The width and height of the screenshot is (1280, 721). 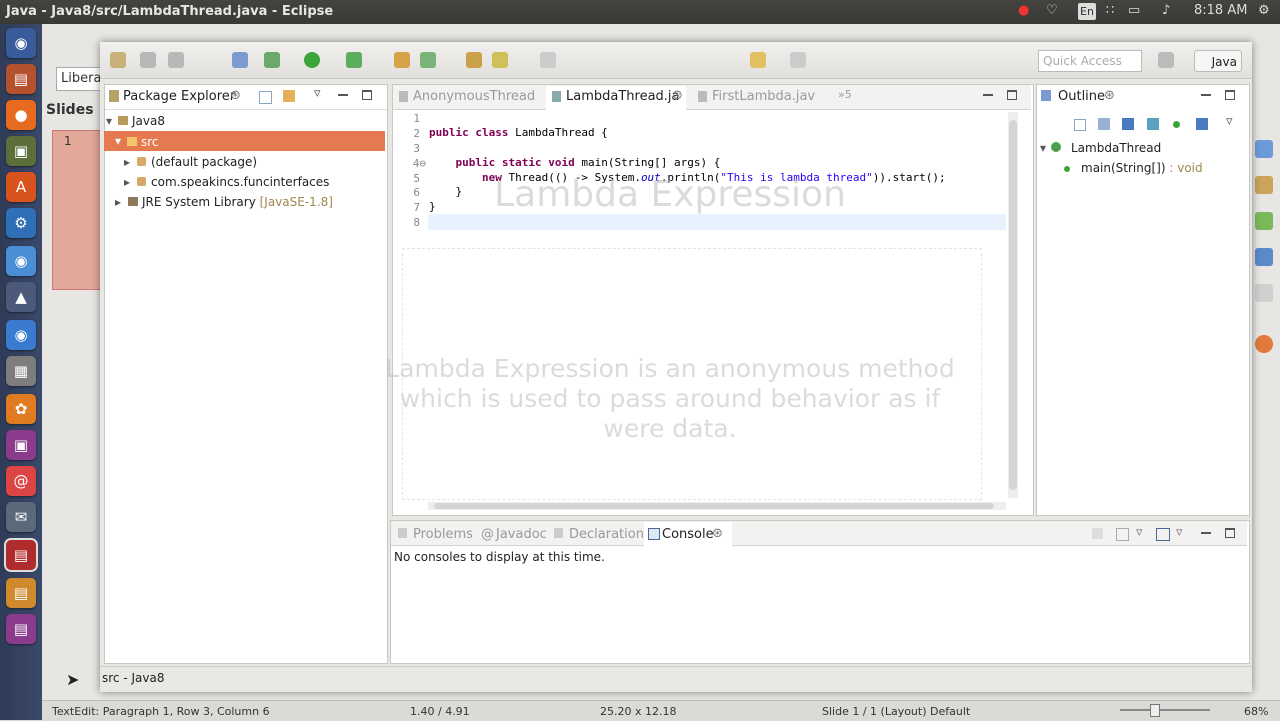 What do you see at coordinates (21, 481) in the screenshot?
I see `debian-icon: @` at bounding box center [21, 481].